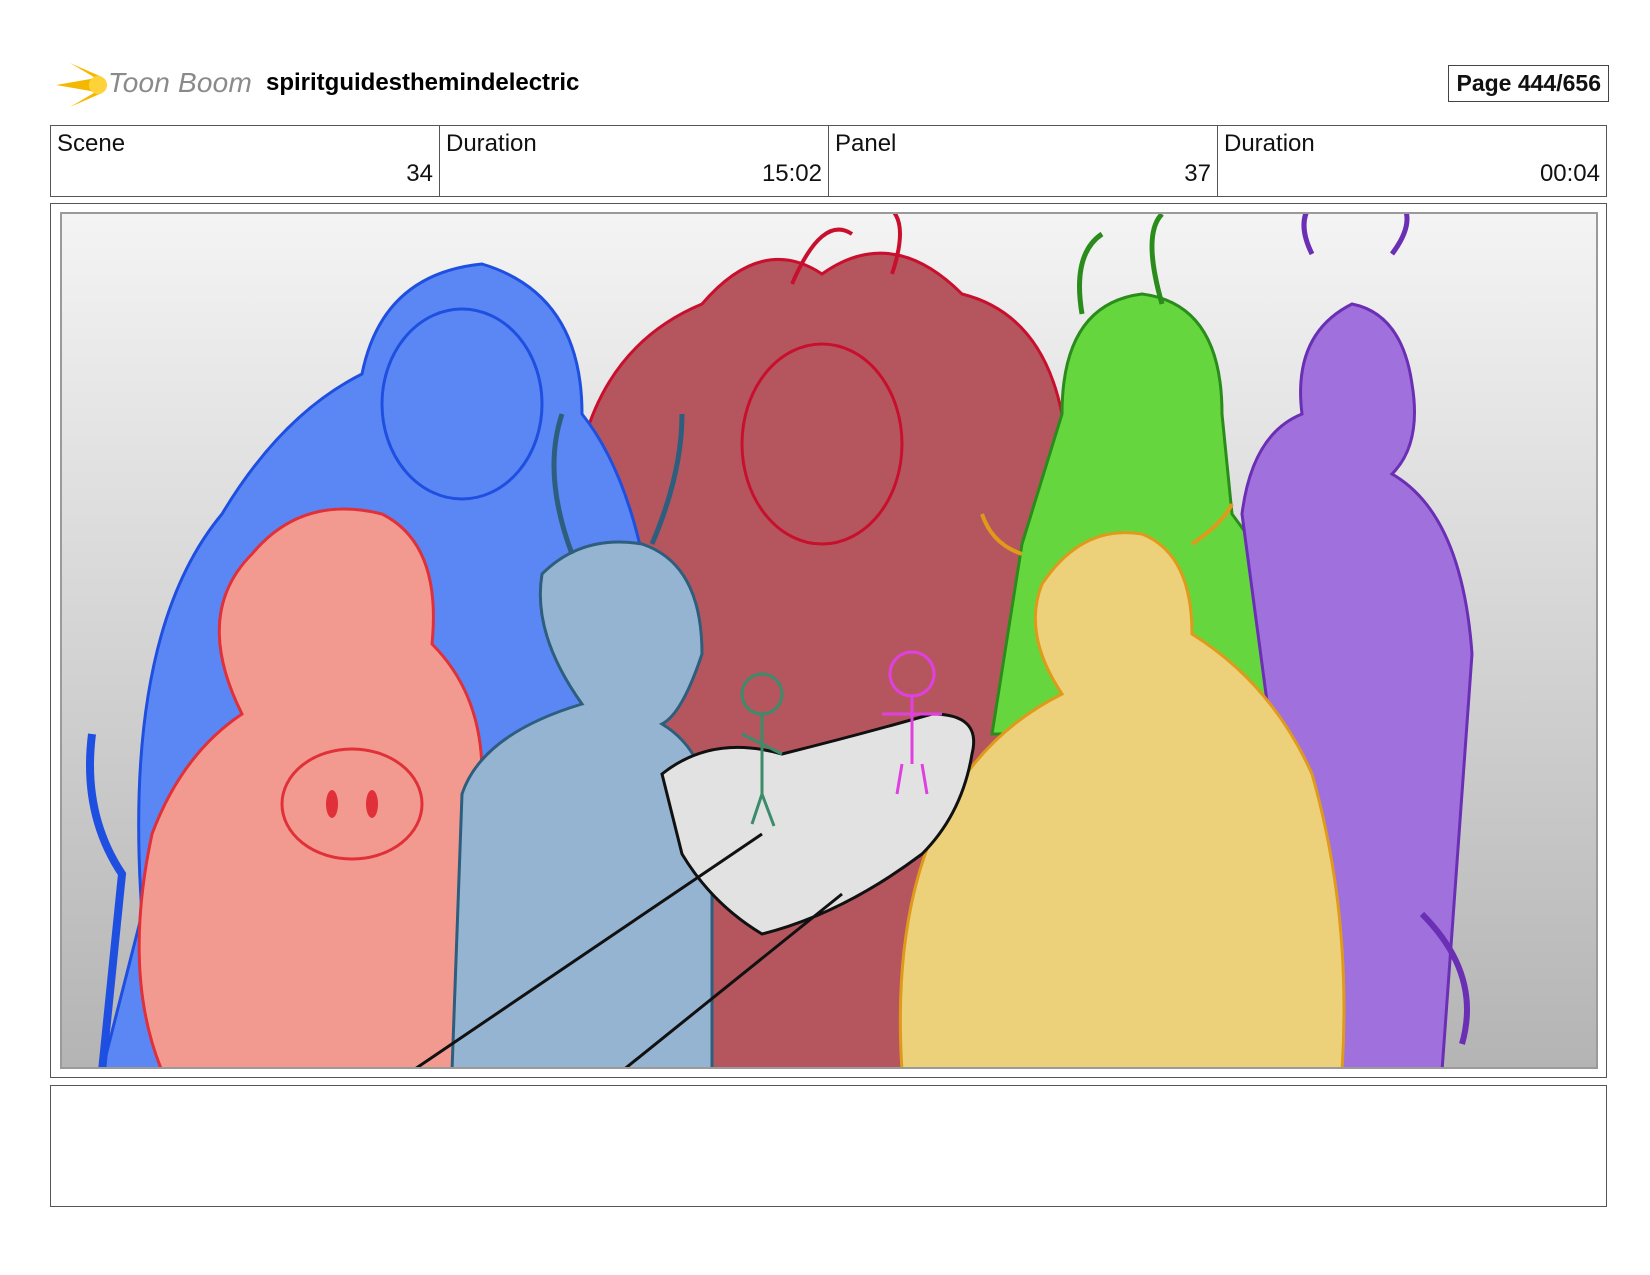 The height and width of the screenshot is (1275, 1650). What do you see at coordinates (1269, 143) in the screenshot?
I see `panel-duration-label: Duration` at bounding box center [1269, 143].